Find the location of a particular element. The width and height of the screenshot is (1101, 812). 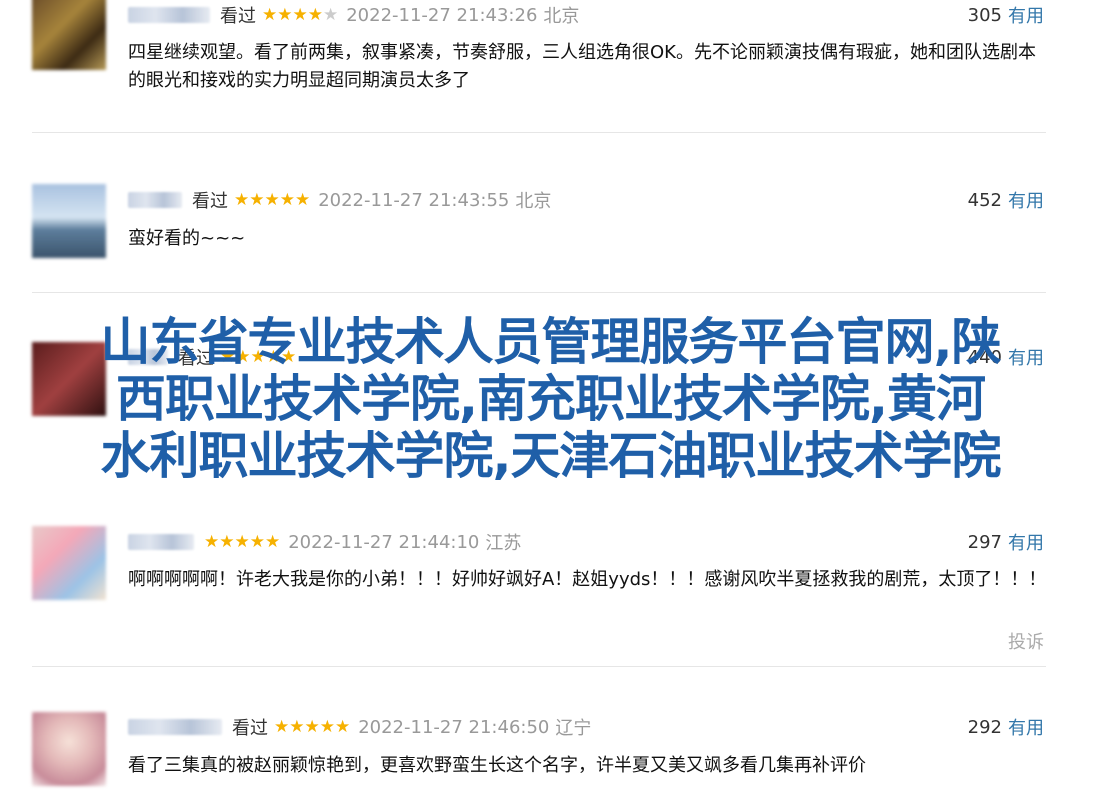

comment-meta: ★★★★★ 2022-11-27 21:44:10 江苏 is located at coordinates (324, 542).